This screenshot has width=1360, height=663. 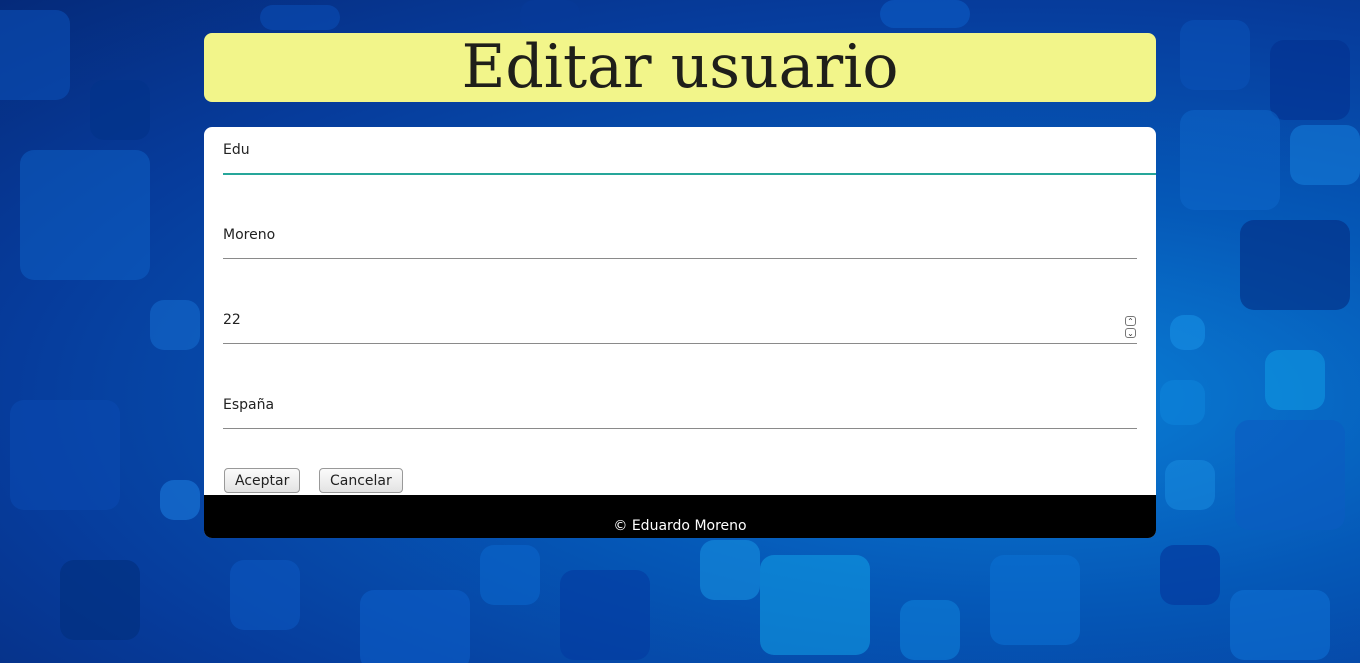 I want to click on apellido-input, so click(x=680, y=235).